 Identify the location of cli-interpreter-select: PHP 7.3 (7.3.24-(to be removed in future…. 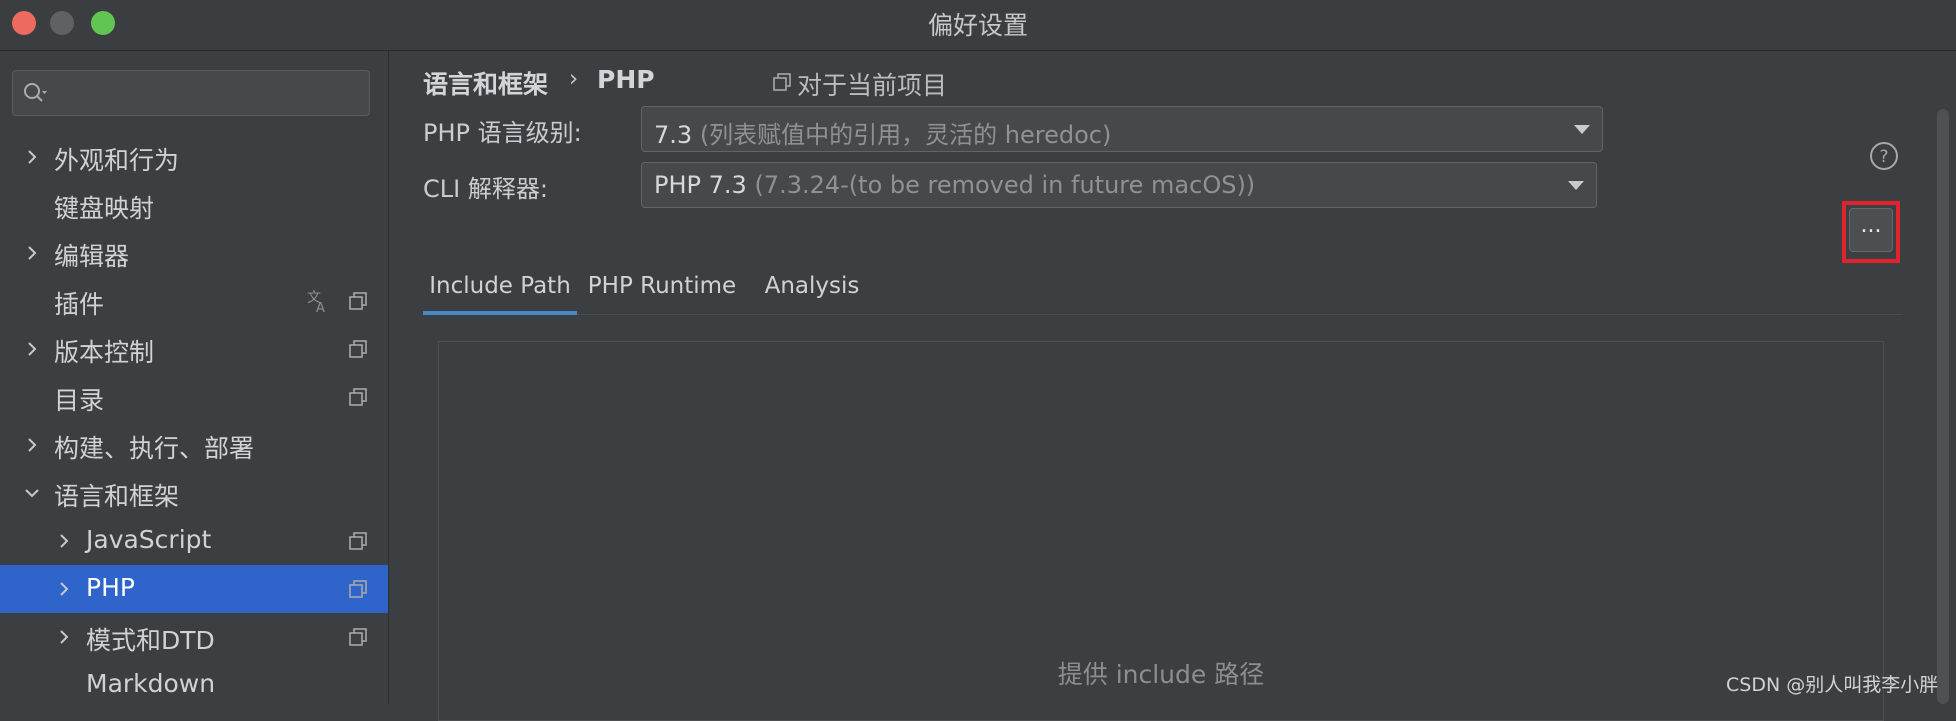
(1119, 185).